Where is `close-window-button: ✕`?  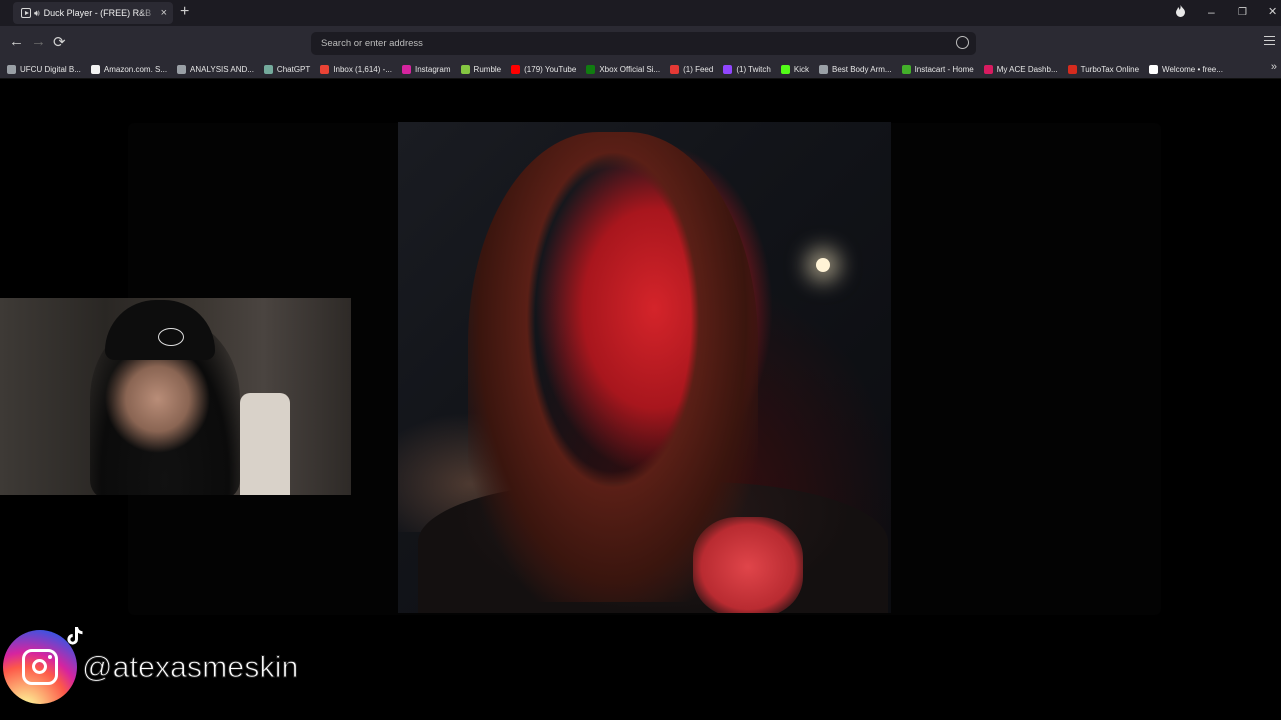 close-window-button: ✕ is located at coordinates (1272, 11).